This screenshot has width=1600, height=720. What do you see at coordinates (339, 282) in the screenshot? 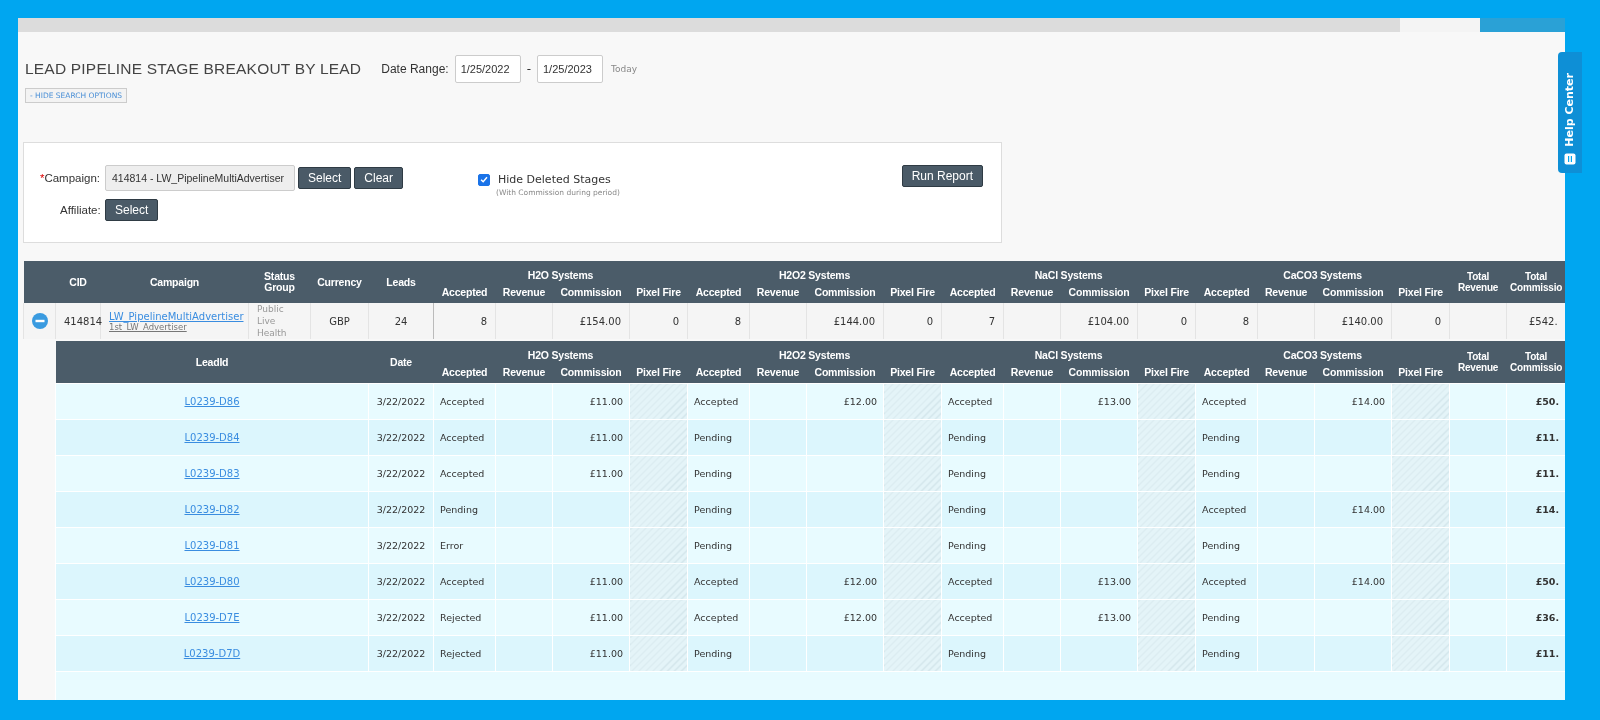
I see `column-header: Currency` at bounding box center [339, 282].